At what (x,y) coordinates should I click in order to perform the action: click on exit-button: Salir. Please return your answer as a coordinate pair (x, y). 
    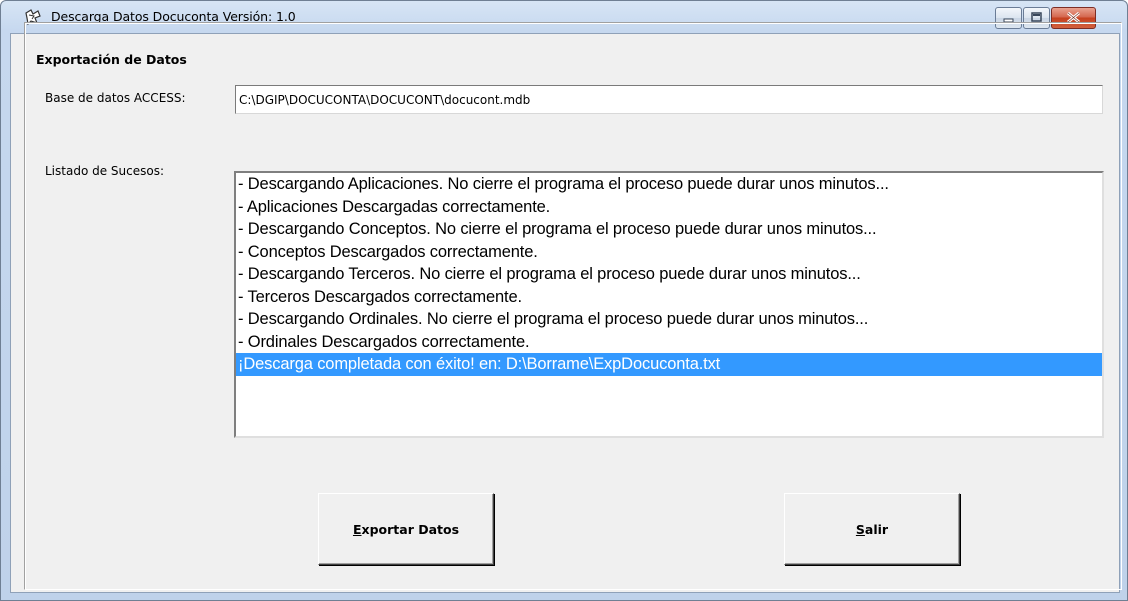
    Looking at the image, I should click on (872, 529).